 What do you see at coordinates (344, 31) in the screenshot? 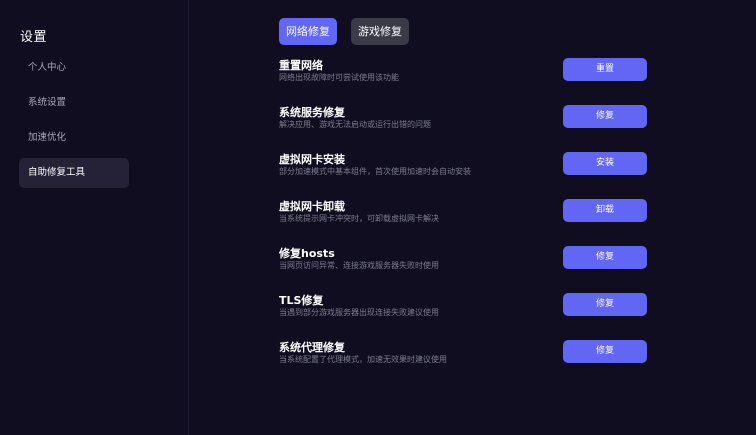
I see `repair-tabs: 网络修复 游戏修复` at bounding box center [344, 31].